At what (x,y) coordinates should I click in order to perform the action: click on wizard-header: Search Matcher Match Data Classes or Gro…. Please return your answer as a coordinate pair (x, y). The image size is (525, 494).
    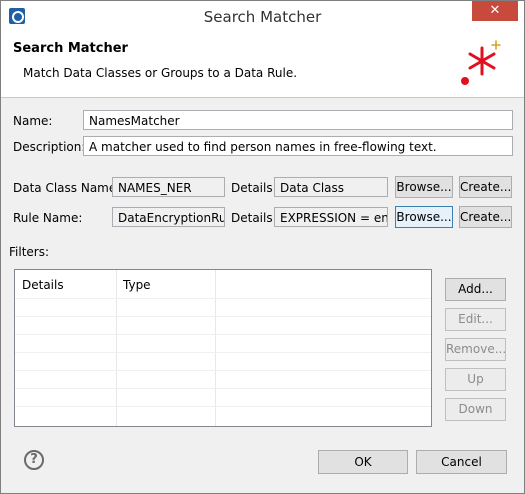
    Looking at the image, I should click on (262, 65).